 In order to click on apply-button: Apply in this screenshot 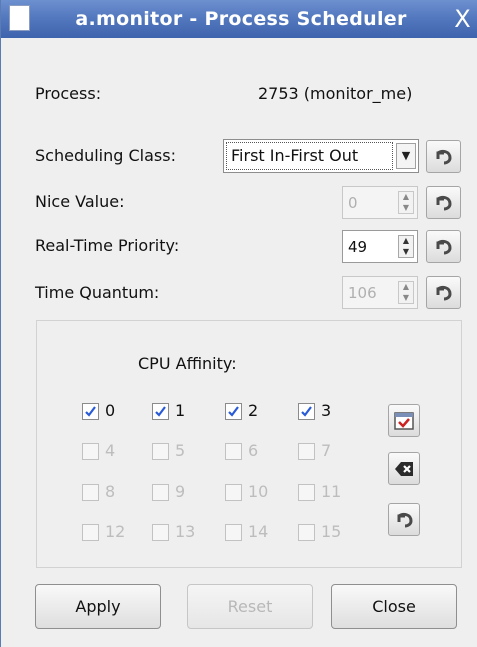, I will do `click(98, 606)`.